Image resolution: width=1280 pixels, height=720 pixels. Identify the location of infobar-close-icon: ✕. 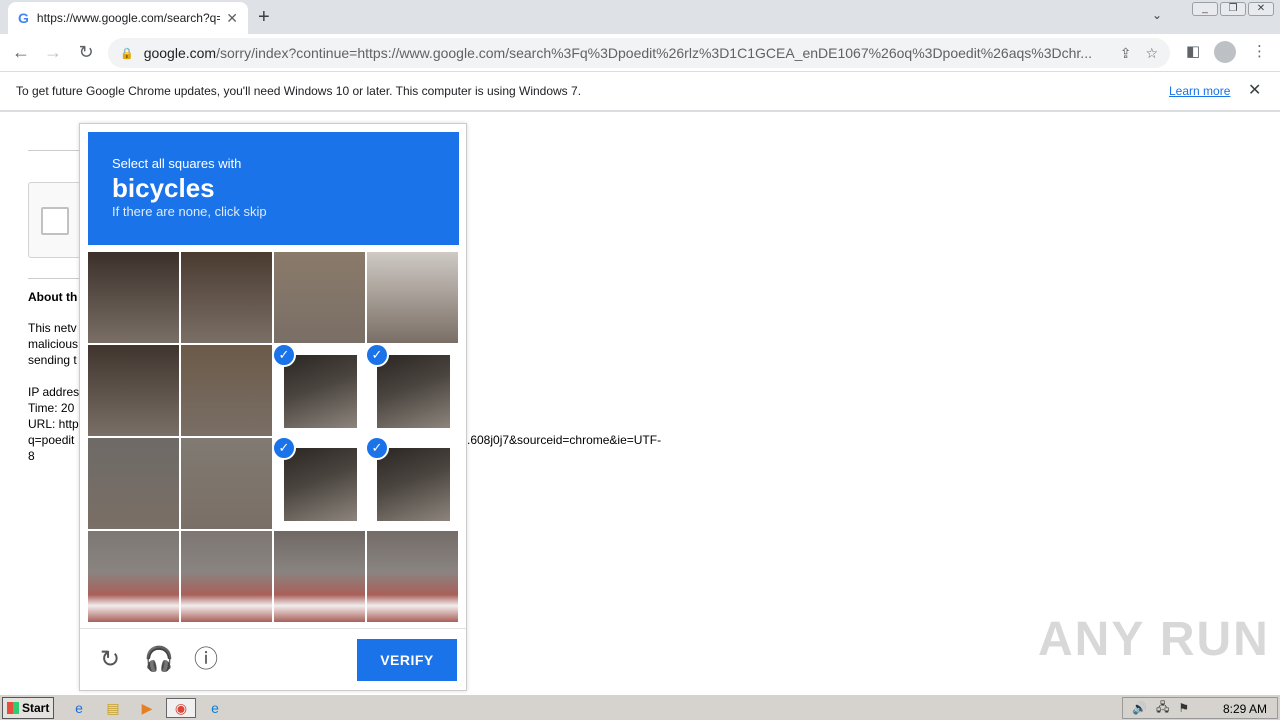
(1254, 90).